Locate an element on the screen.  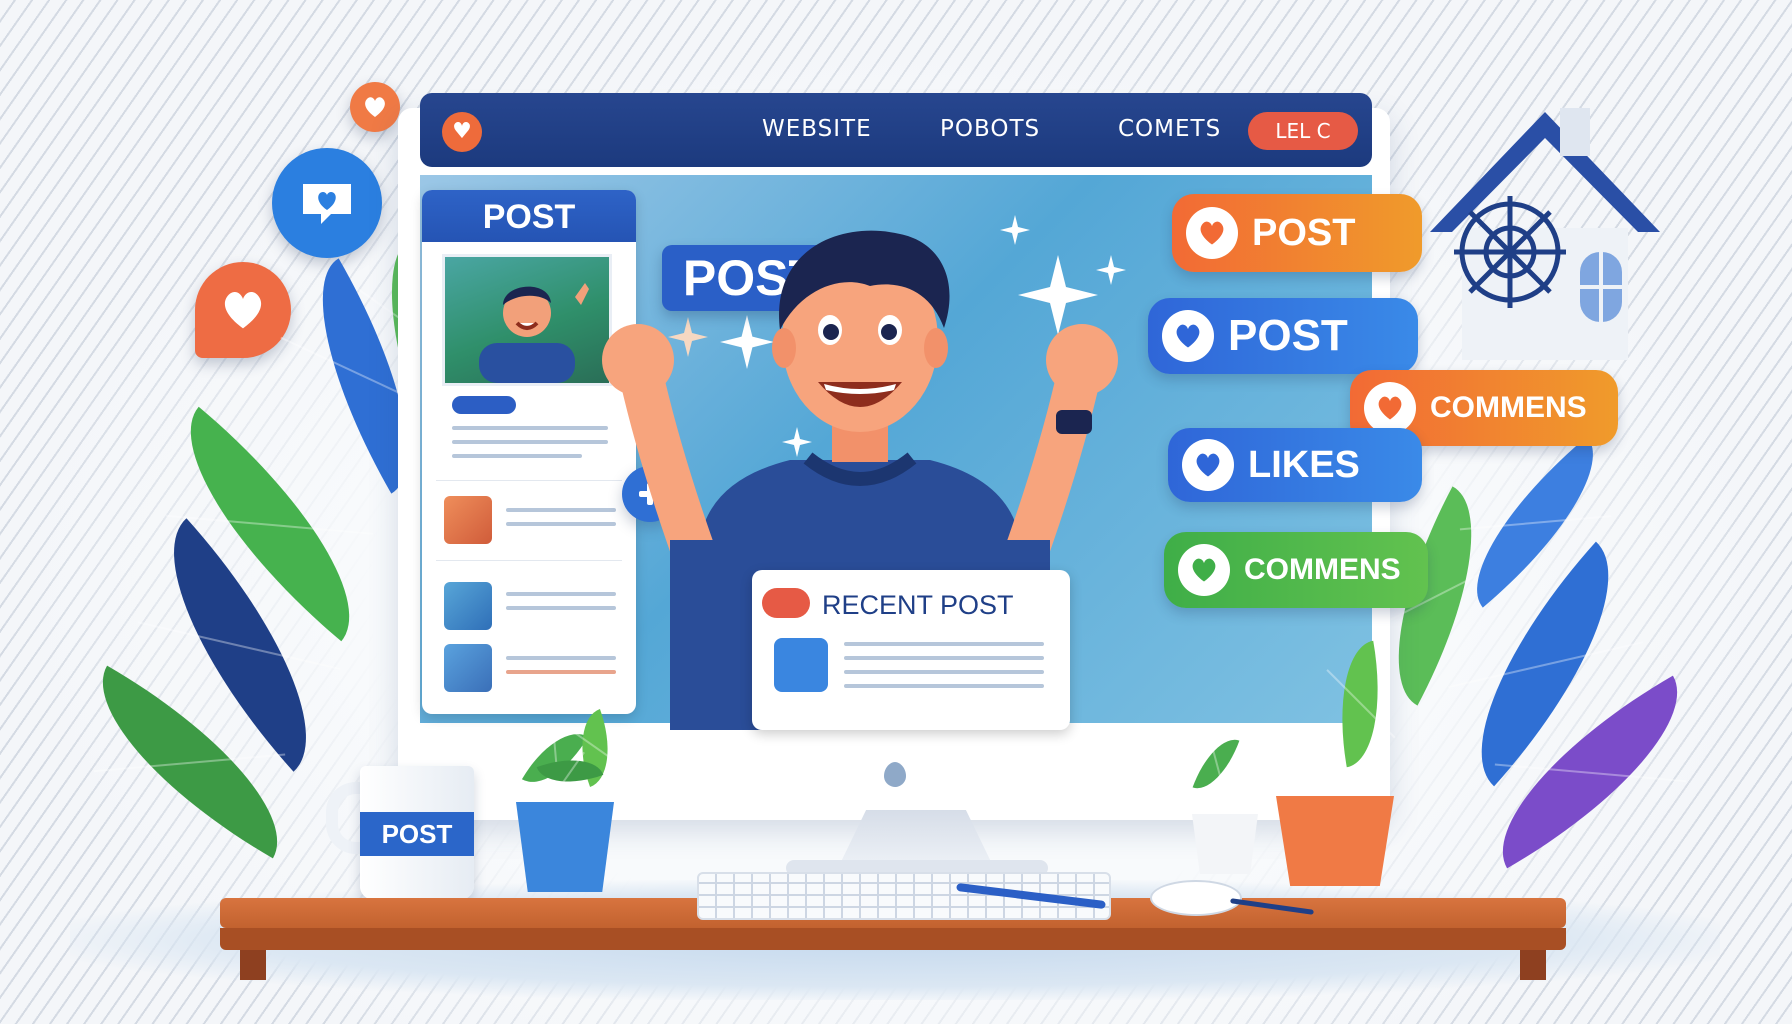
person-avatar-icon is located at coordinates (534, 333).